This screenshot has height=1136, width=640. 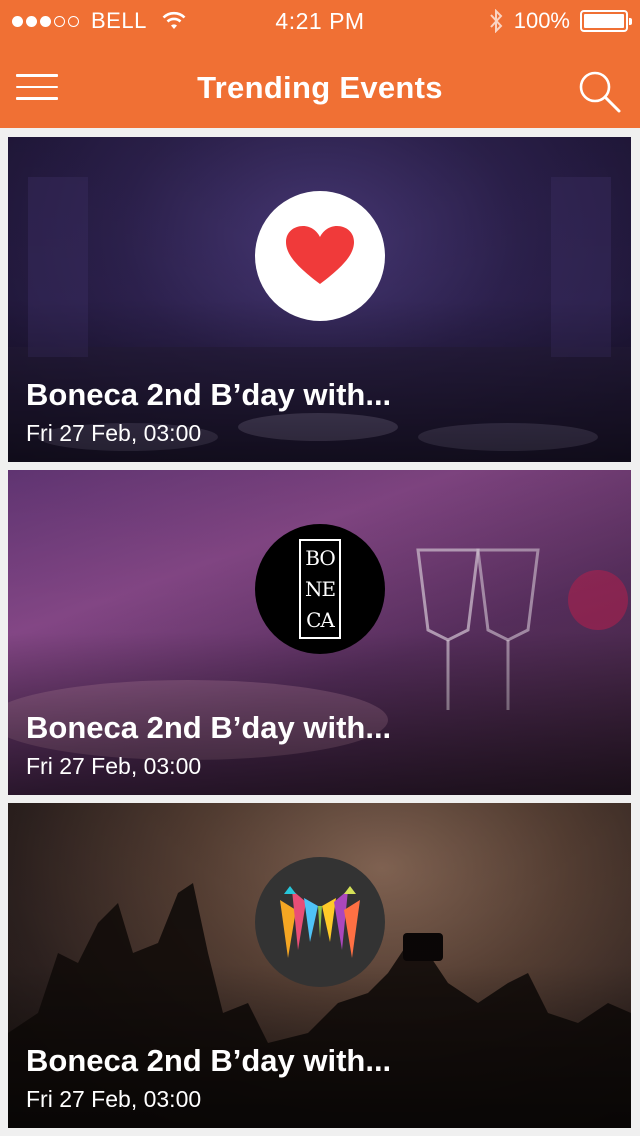 I want to click on heart-logo, so click(x=320, y=256).